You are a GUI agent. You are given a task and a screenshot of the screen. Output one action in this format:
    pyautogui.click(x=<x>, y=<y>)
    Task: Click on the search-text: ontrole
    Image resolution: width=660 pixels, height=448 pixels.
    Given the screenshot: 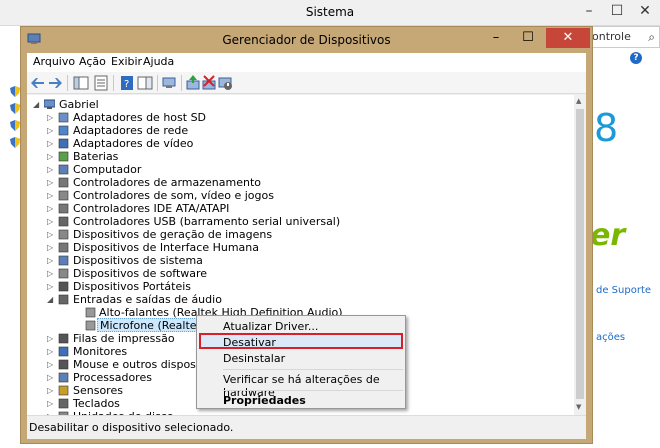 What is the action you would take?
    pyautogui.click(x=611, y=36)
    